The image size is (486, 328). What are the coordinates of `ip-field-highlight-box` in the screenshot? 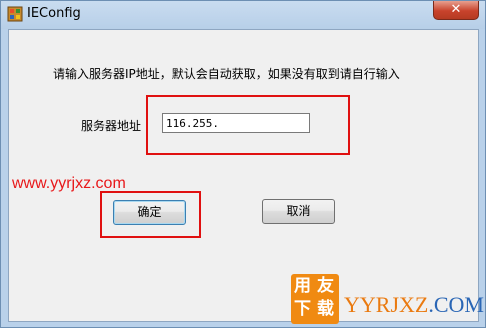 It's located at (248, 125).